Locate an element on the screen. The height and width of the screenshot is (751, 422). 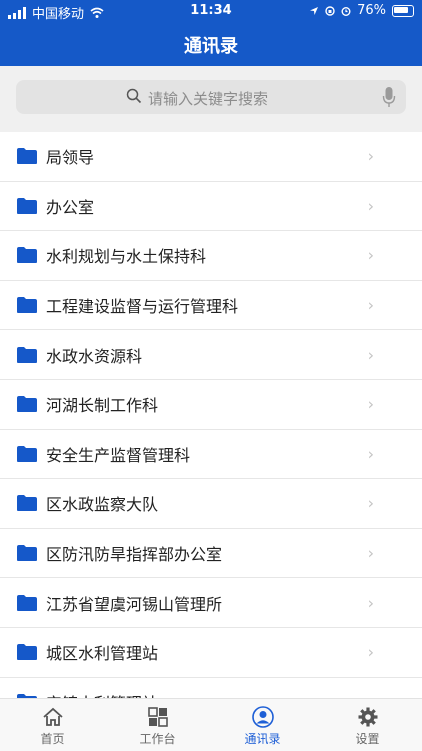
list-item-label: 城区水利管理站 is located at coordinates (102, 654).